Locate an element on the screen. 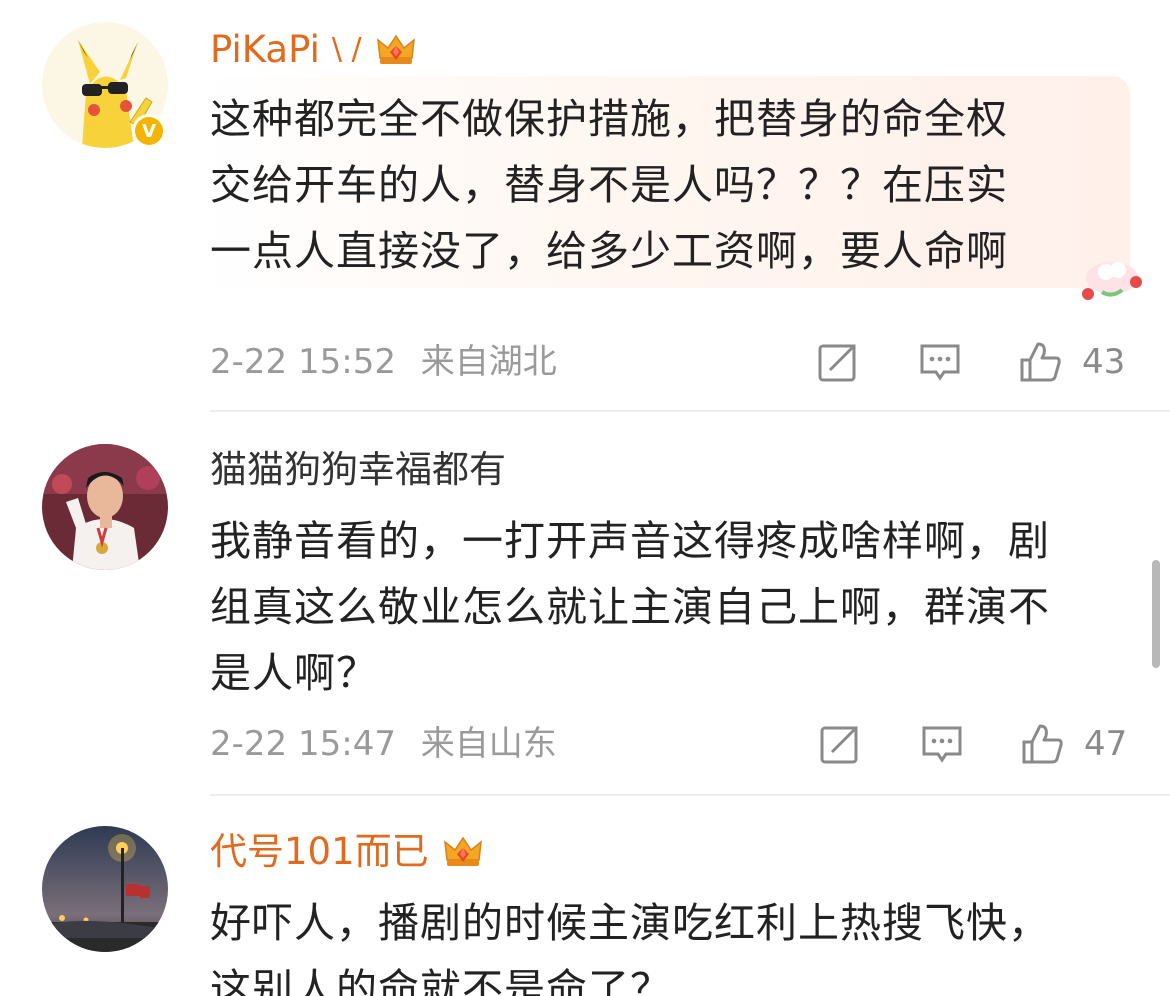 The height and width of the screenshot is (996, 1170). comment-text-line: 这别人的命就不是命了？ is located at coordinates (441, 980).